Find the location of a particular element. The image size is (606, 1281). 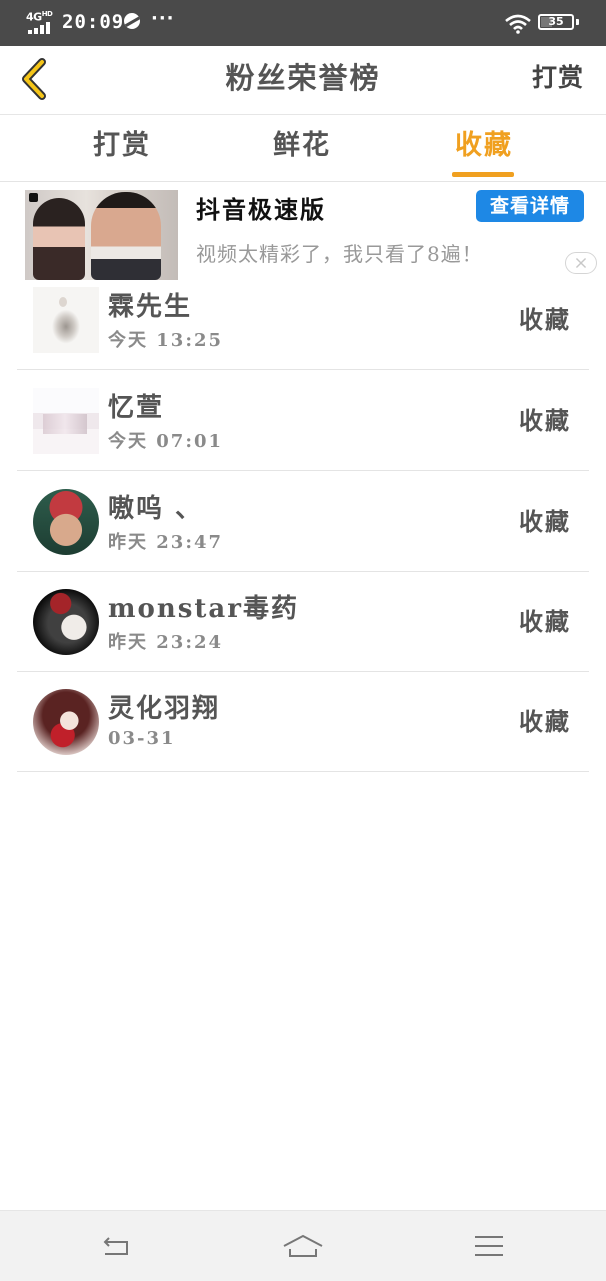

home-icon is located at coordinates (303, 1245).